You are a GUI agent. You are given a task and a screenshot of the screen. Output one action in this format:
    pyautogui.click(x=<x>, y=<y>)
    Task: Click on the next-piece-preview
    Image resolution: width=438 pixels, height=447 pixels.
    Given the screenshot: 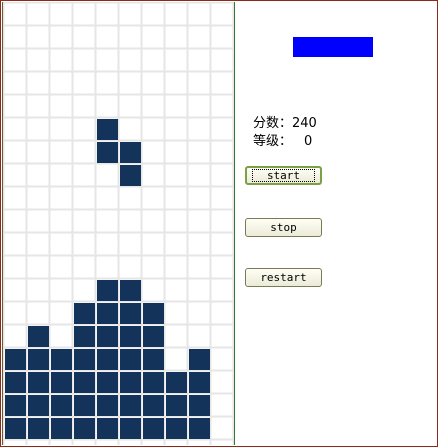 What is the action you would take?
    pyautogui.click(x=333, y=47)
    